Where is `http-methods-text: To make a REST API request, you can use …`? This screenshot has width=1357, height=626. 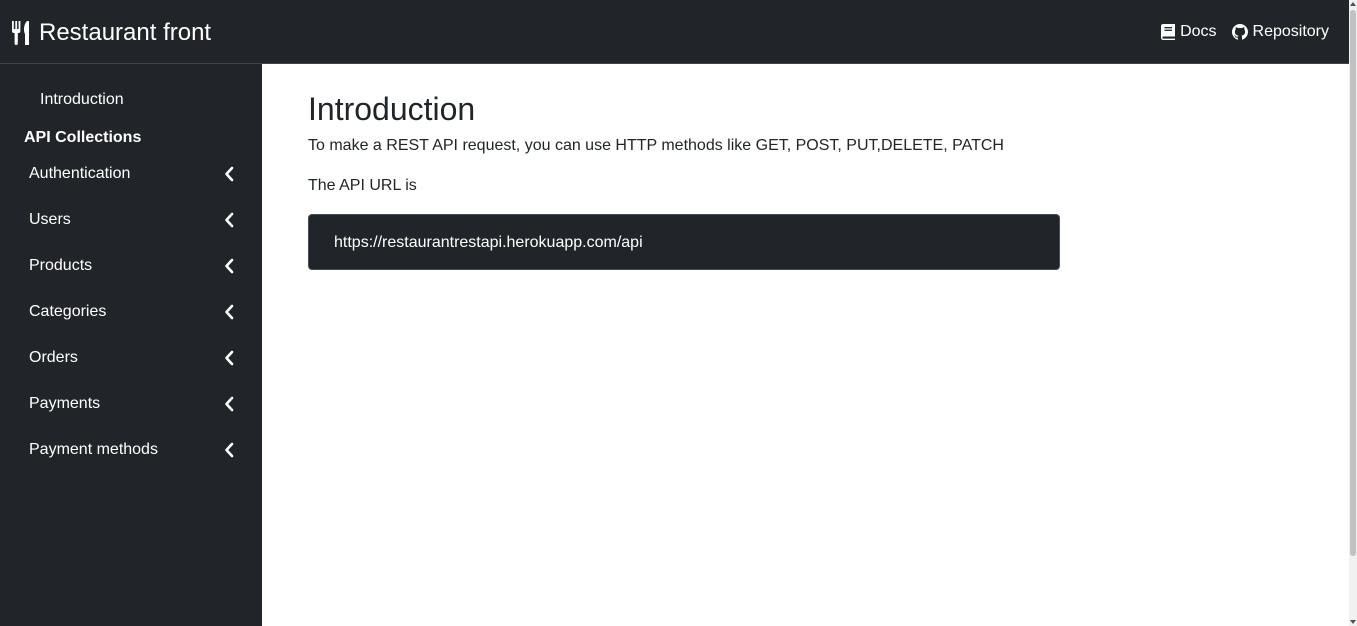 http-methods-text: To make a REST API request, you can use … is located at coordinates (656, 145).